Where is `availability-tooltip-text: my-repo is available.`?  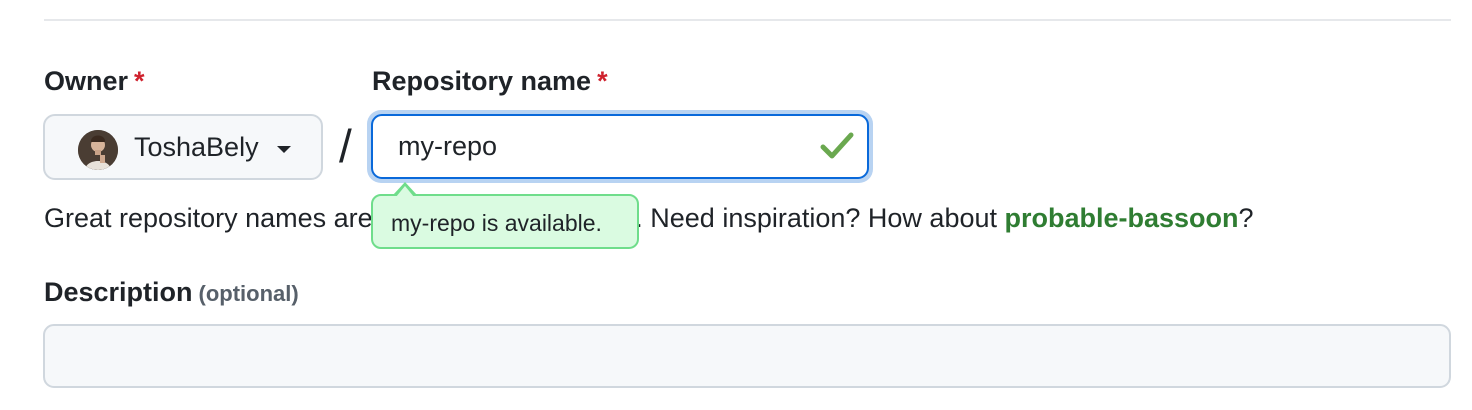 availability-tooltip-text: my-repo is available. is located at coordinates (496, 223).